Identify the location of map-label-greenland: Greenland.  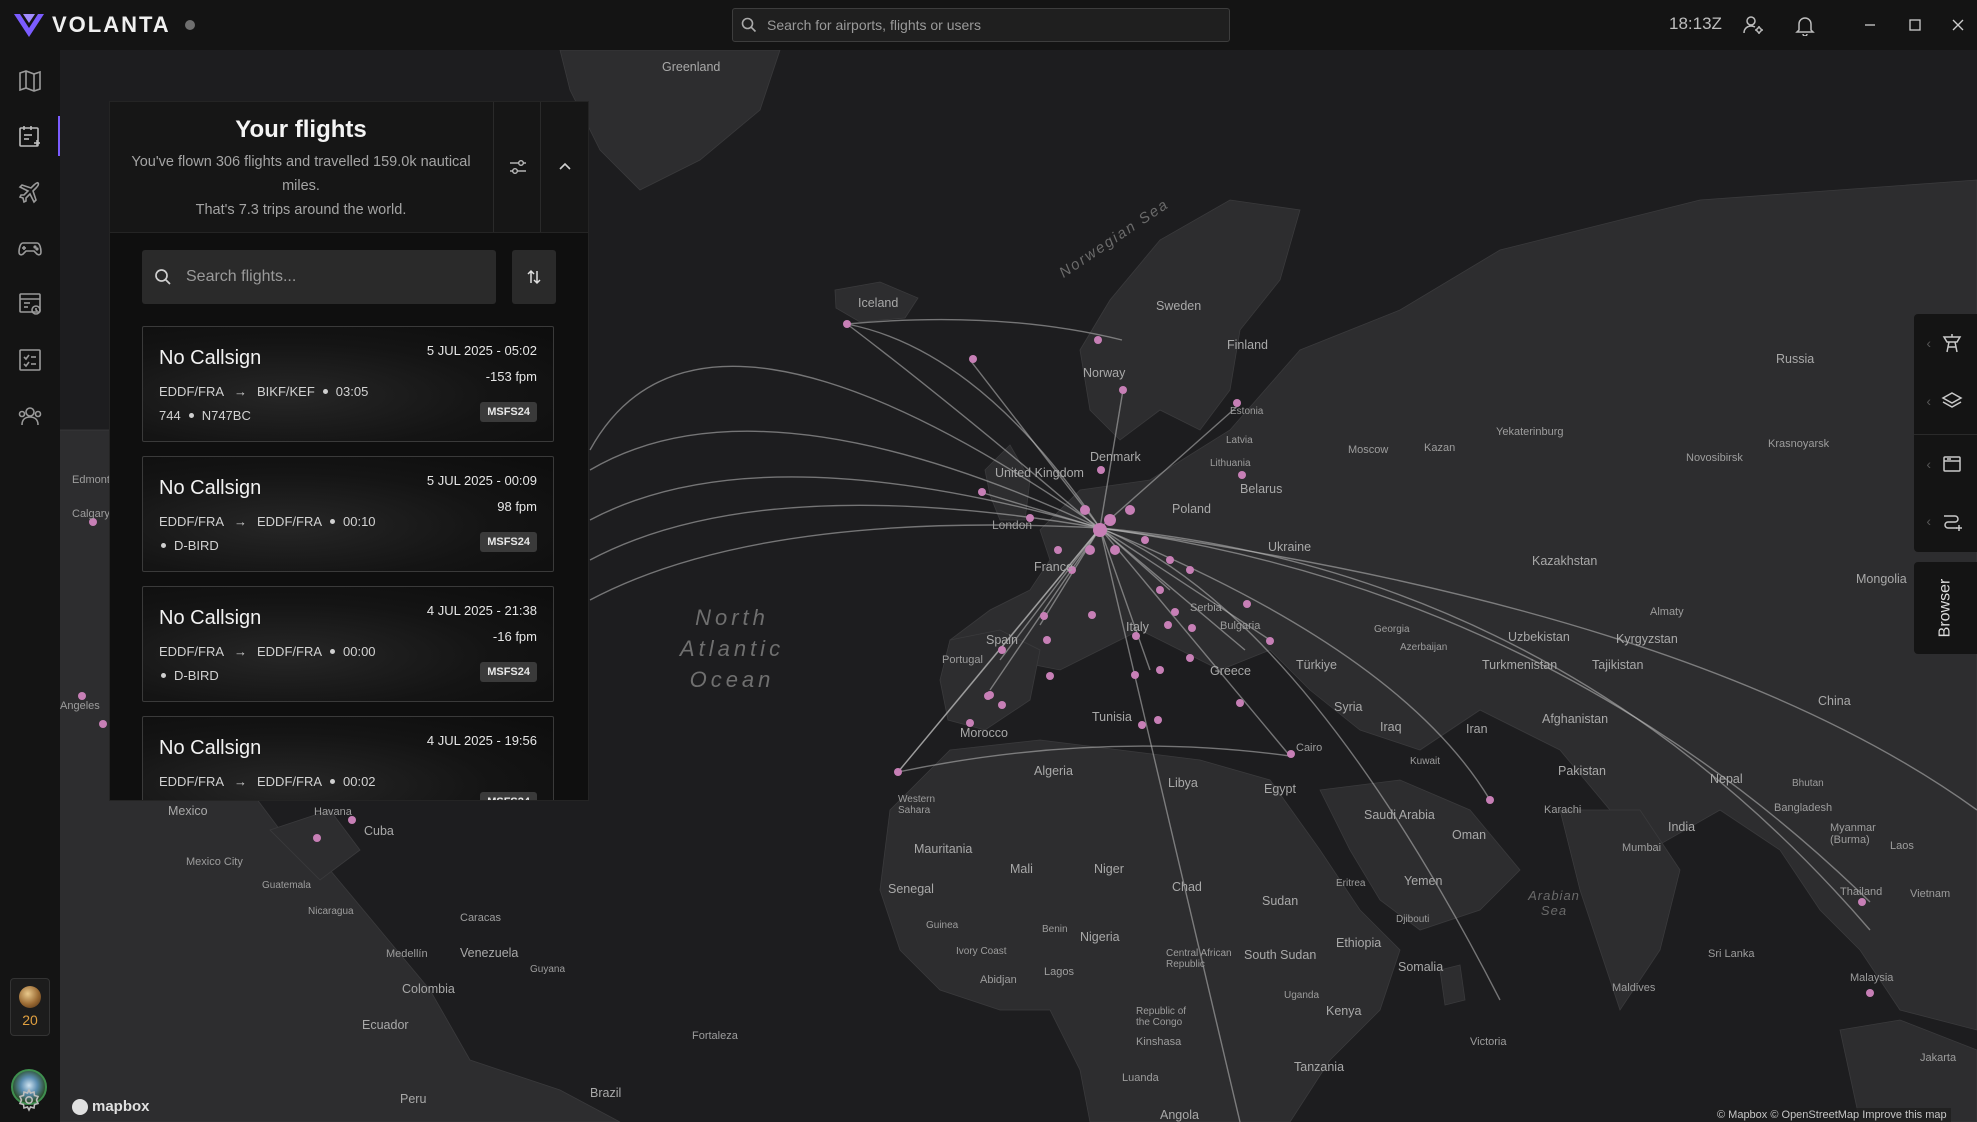
(691, 67).